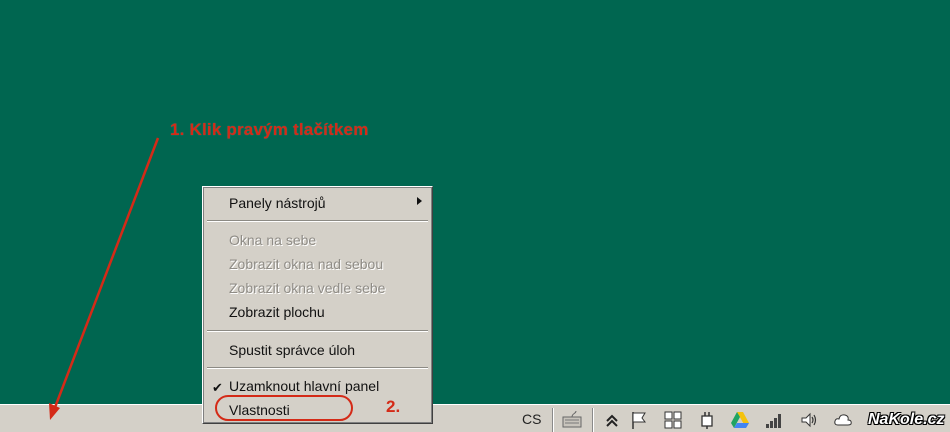  Describe the element at coordinates (307, 288) in the screenshot. I see `menu-item-side-by-side: Zobrazit okna vedle sebe` at that location.